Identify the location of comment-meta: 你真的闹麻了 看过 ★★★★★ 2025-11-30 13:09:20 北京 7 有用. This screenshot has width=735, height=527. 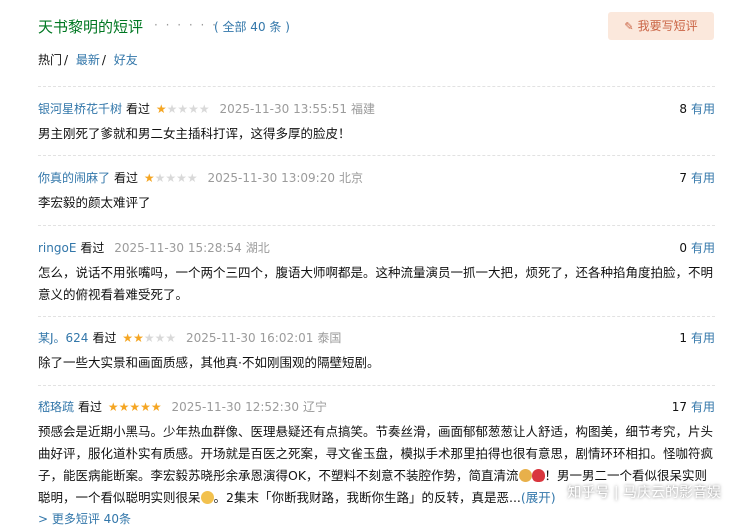
(376, 178).